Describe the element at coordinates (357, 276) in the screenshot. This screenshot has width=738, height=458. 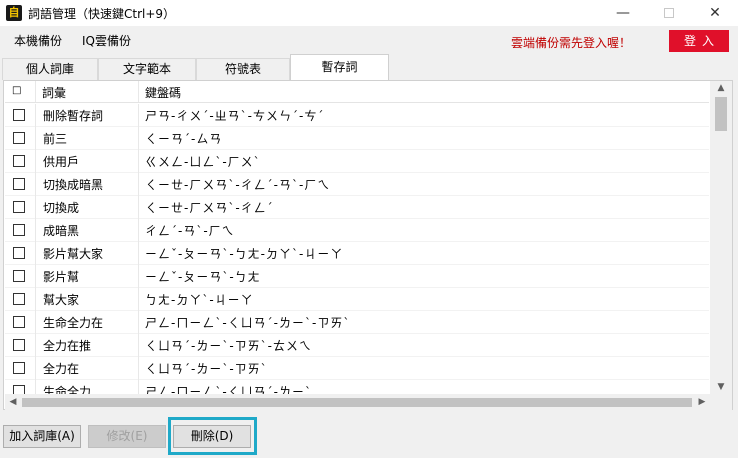
I see `table-row: 影片幫 ㄧㄥˇ-ㄆㄧㄢˋ-ㄅㄤ` at that location.